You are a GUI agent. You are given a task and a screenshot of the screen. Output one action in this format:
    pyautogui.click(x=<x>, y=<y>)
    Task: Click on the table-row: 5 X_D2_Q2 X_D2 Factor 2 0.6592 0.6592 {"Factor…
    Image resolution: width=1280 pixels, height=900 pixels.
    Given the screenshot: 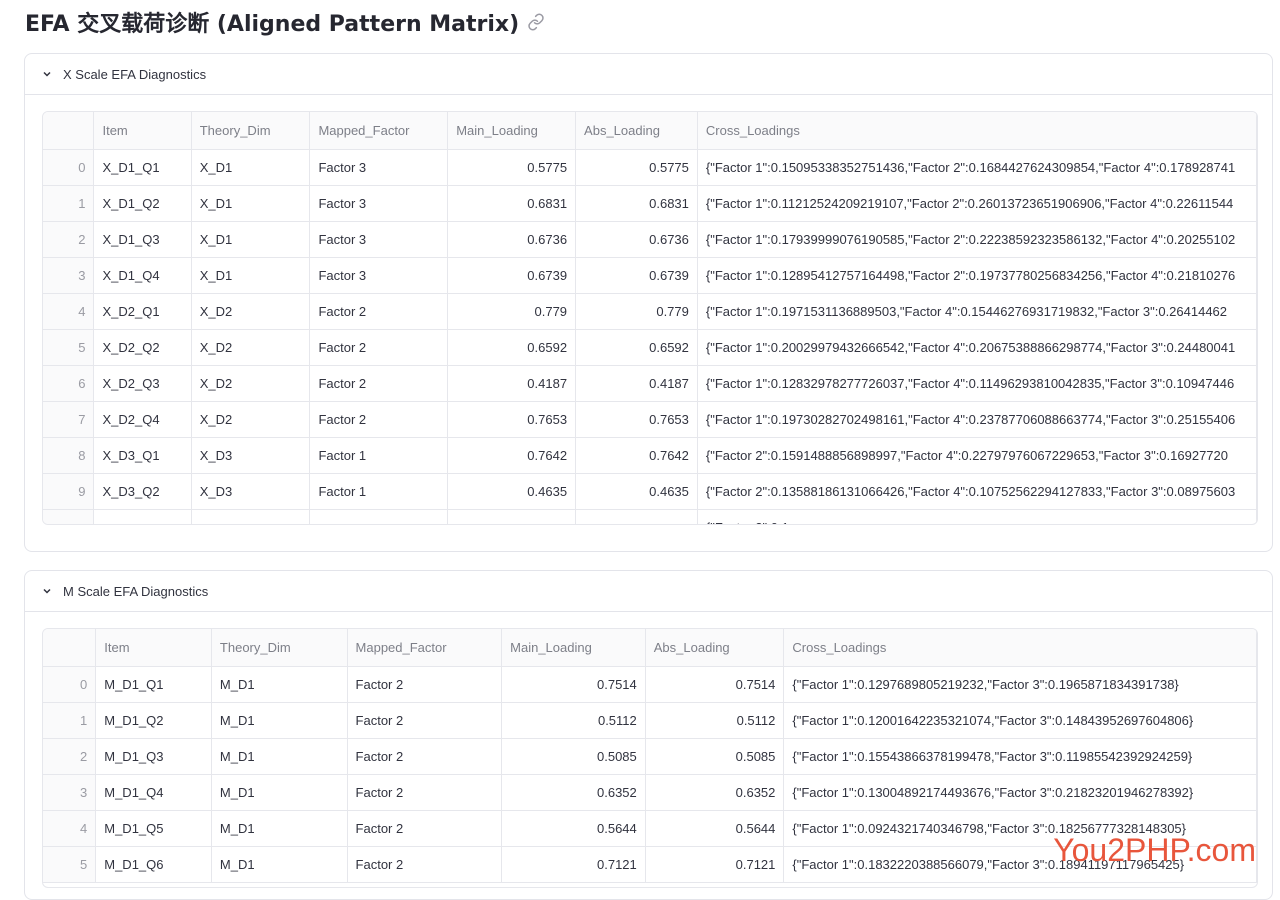 What is the action you would take?
    pyautogui.click(x=650, y=347)
    